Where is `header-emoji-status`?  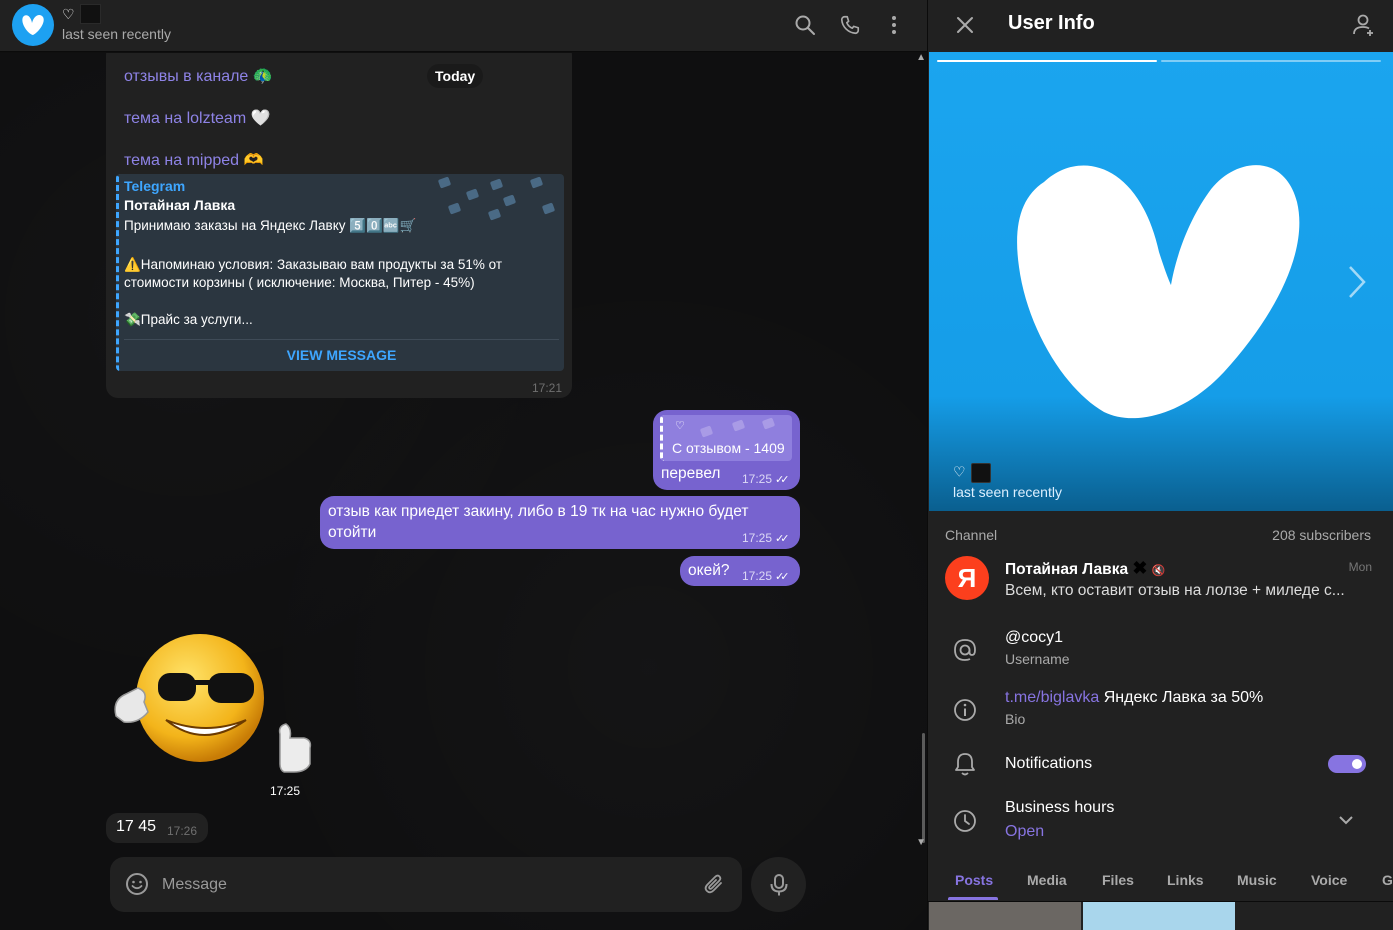
header-emoji-status is located at coordinates (90, 14).